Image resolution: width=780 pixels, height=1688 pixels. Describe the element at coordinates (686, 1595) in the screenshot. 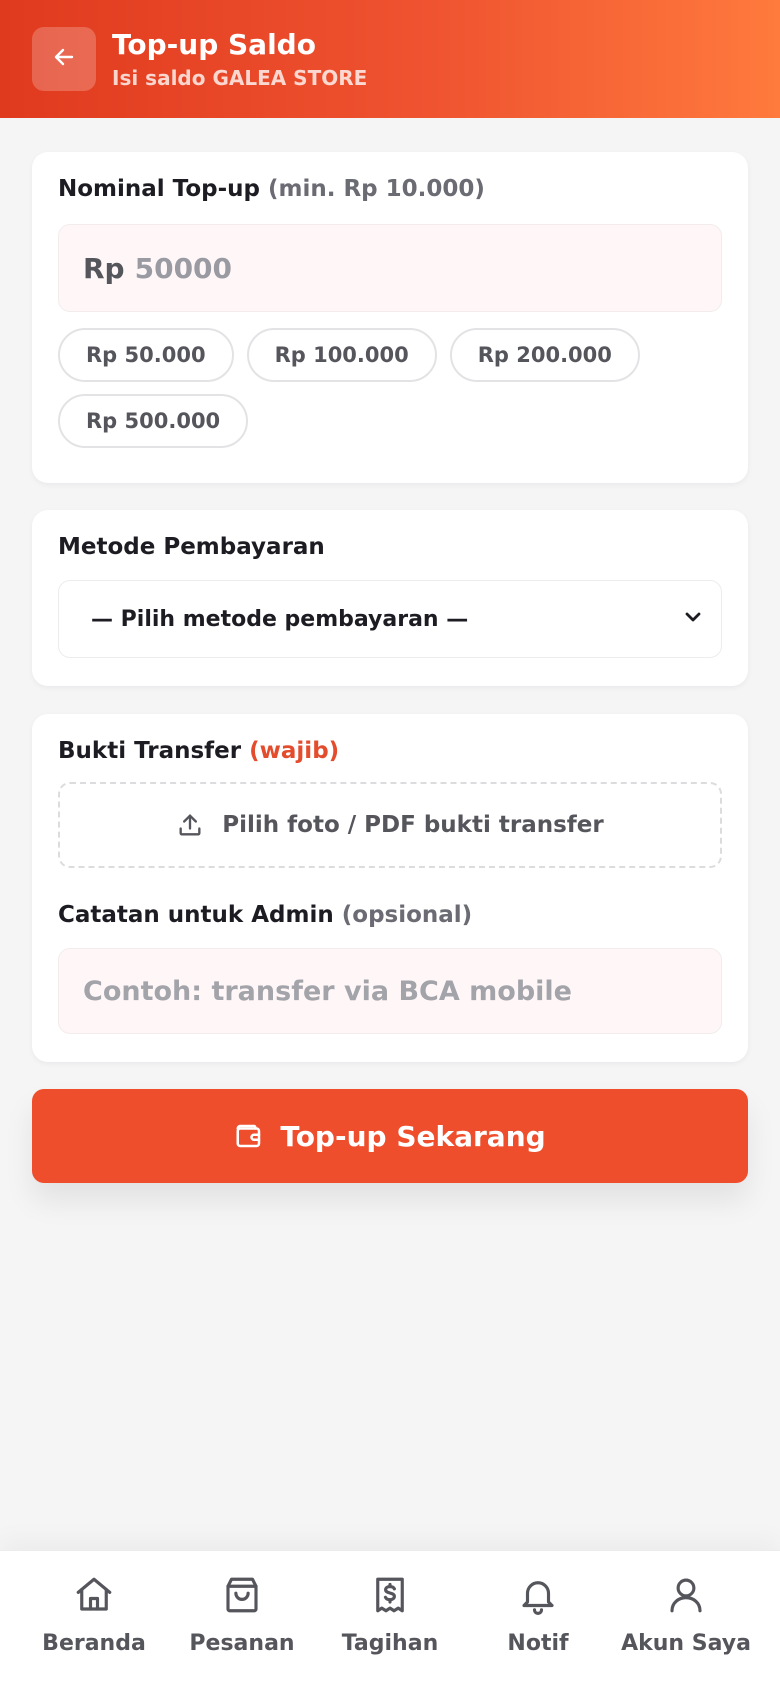

I see `user-icon` at that location.